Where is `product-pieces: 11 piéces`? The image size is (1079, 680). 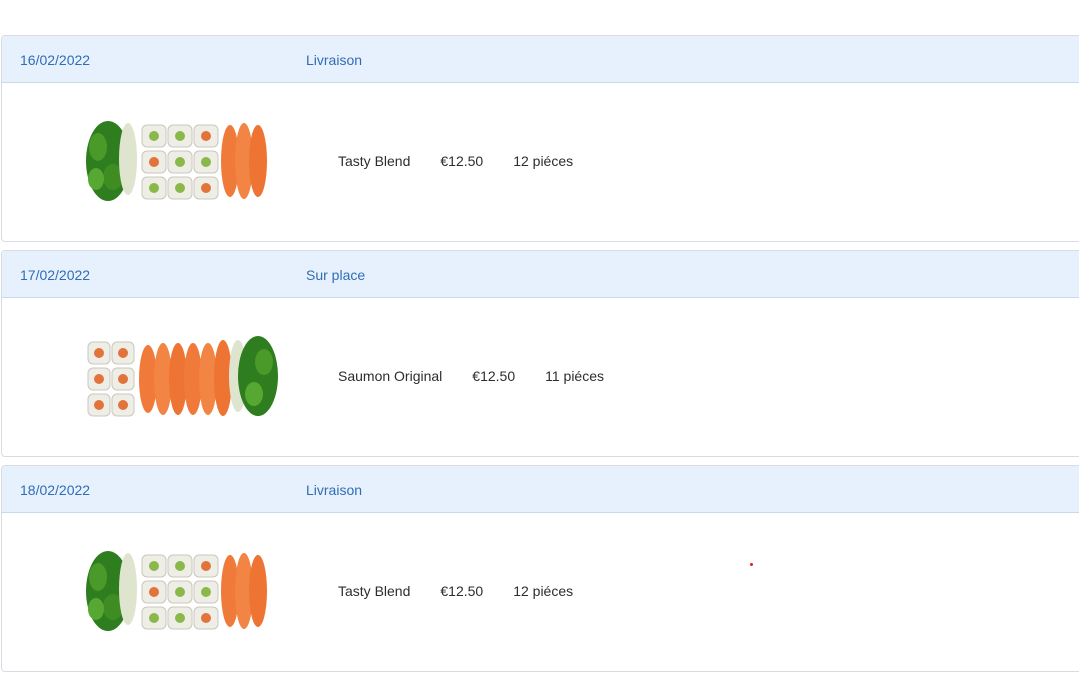 product-pieces: 11 piéces is located at coordinates (575, 376).